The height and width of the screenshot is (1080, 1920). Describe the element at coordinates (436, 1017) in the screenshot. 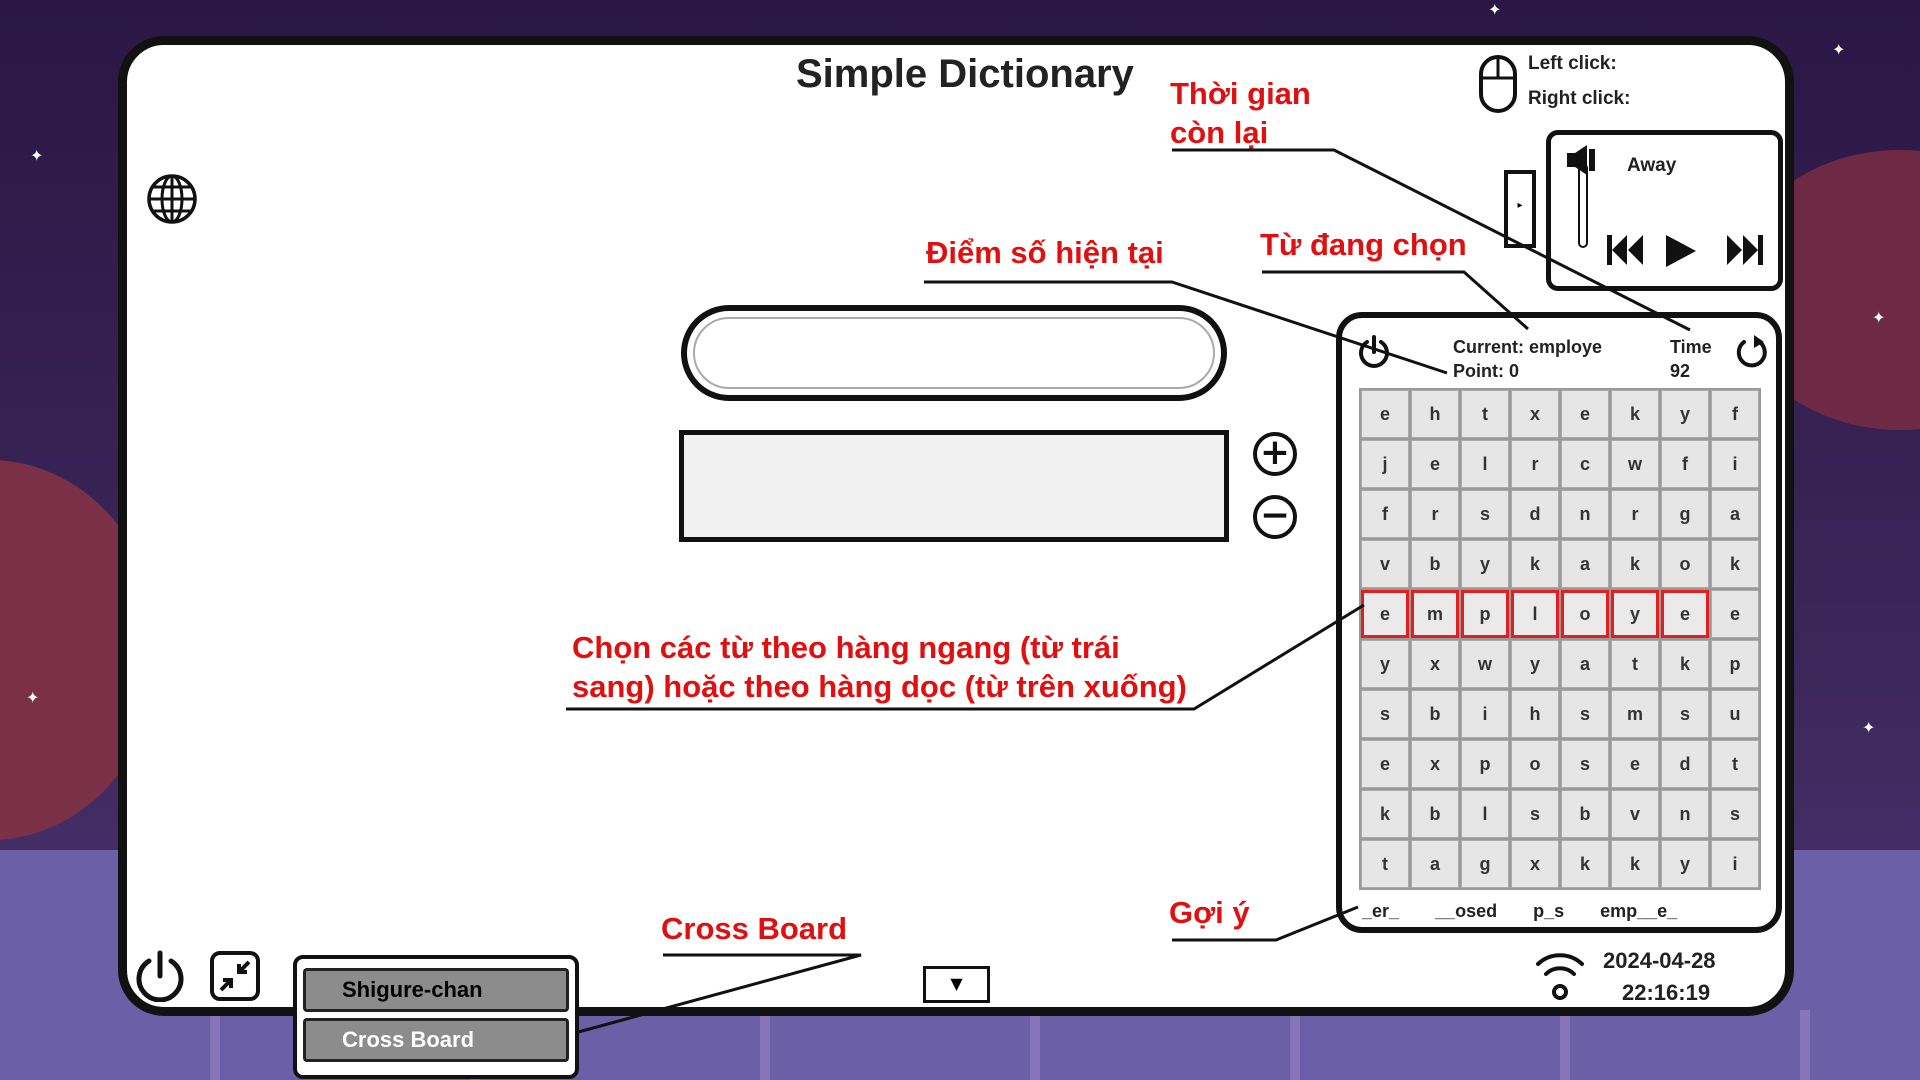

I see `app-switcher-menu: Shigure-chan Cross Board` at that location.